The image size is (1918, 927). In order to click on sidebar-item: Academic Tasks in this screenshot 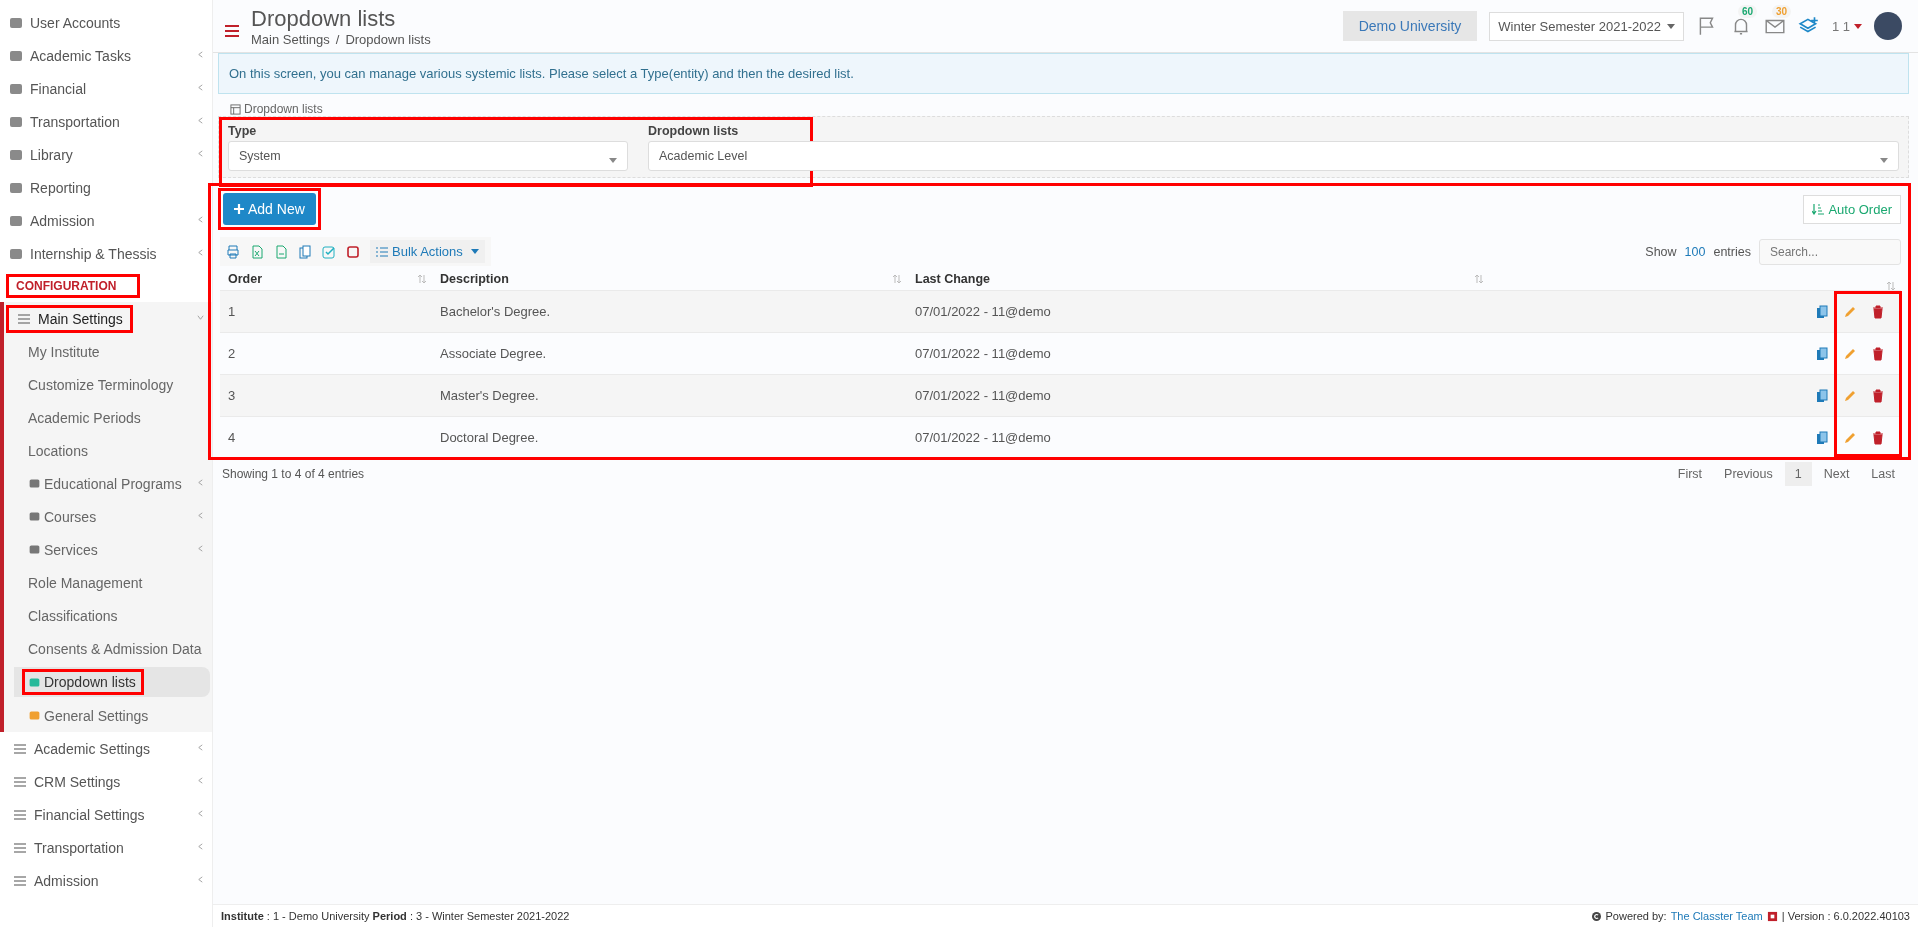, I will do `click(106, 55)`.